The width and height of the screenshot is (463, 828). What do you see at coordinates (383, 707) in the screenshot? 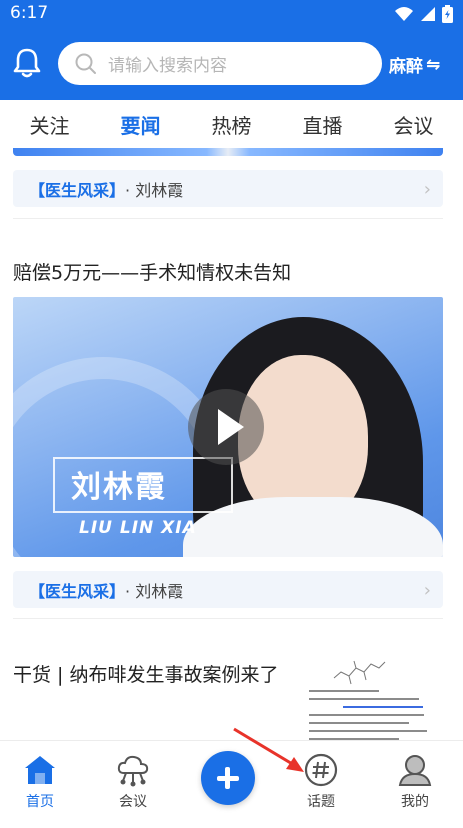
I see `thumb-link-line` at bounding box center [383, 707].